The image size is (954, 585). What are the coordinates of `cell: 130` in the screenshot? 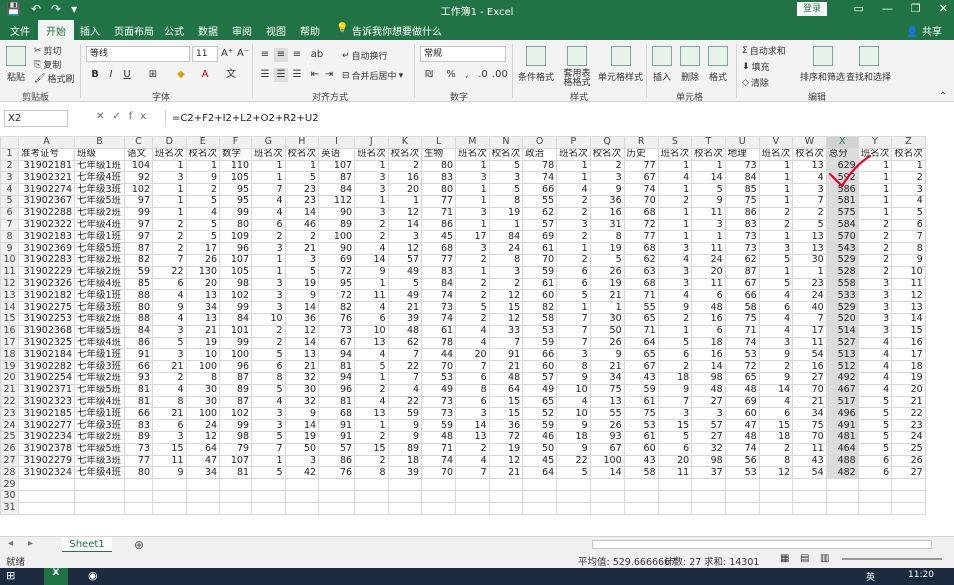 It's located at (203, 272).